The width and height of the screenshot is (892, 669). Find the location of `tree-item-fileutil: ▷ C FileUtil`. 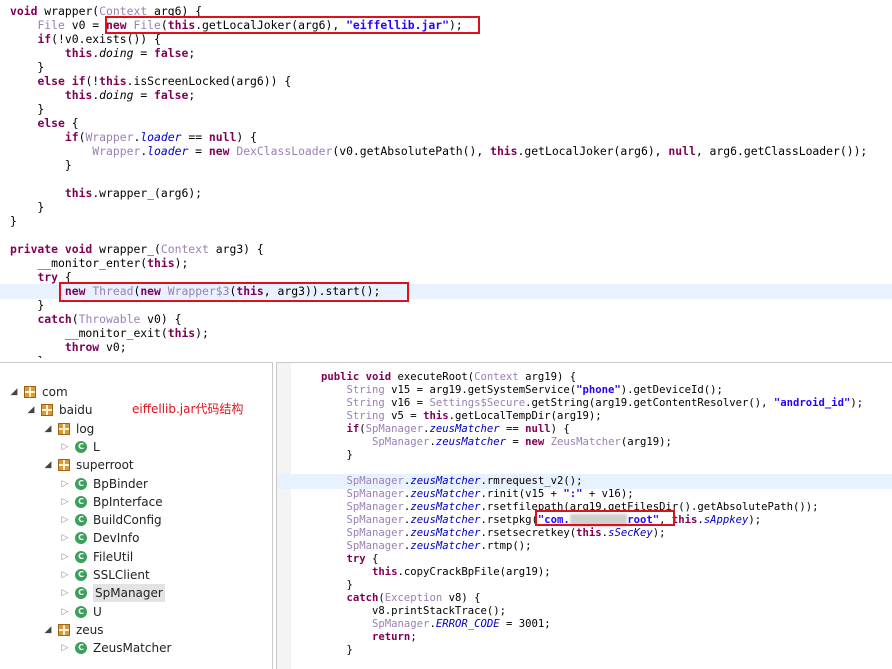

tree-item-fileutil: ▷ C FileUtil is located at coordinates (96, 557).